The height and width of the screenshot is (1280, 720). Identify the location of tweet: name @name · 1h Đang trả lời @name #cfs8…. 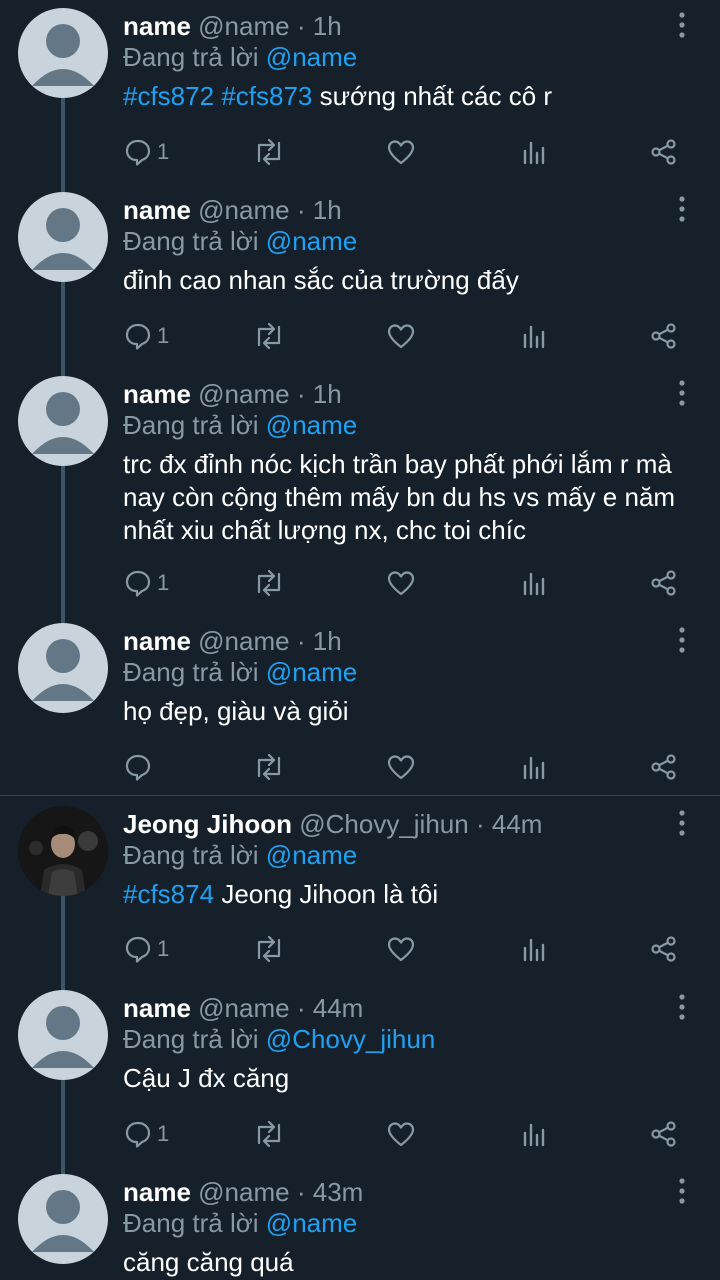
(360, 92).